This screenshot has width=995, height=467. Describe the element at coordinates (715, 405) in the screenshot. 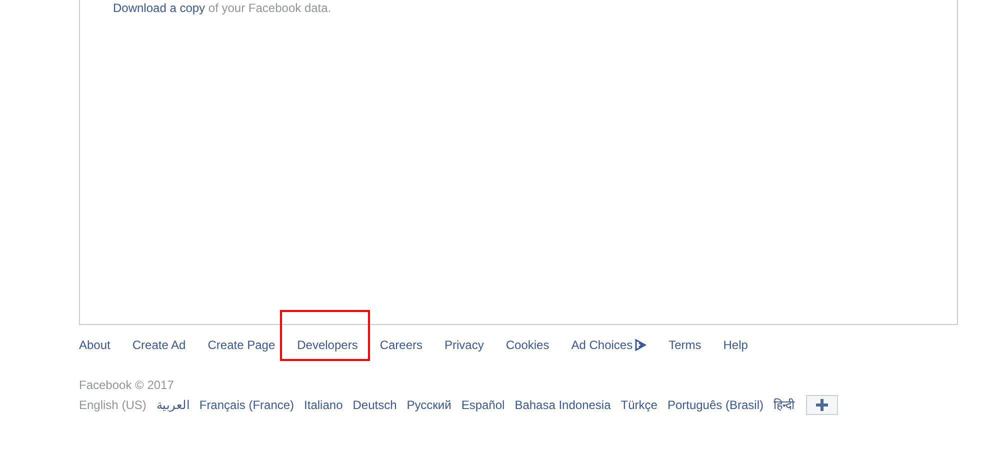

I see `language-link: Português (Brasil)` at that location.